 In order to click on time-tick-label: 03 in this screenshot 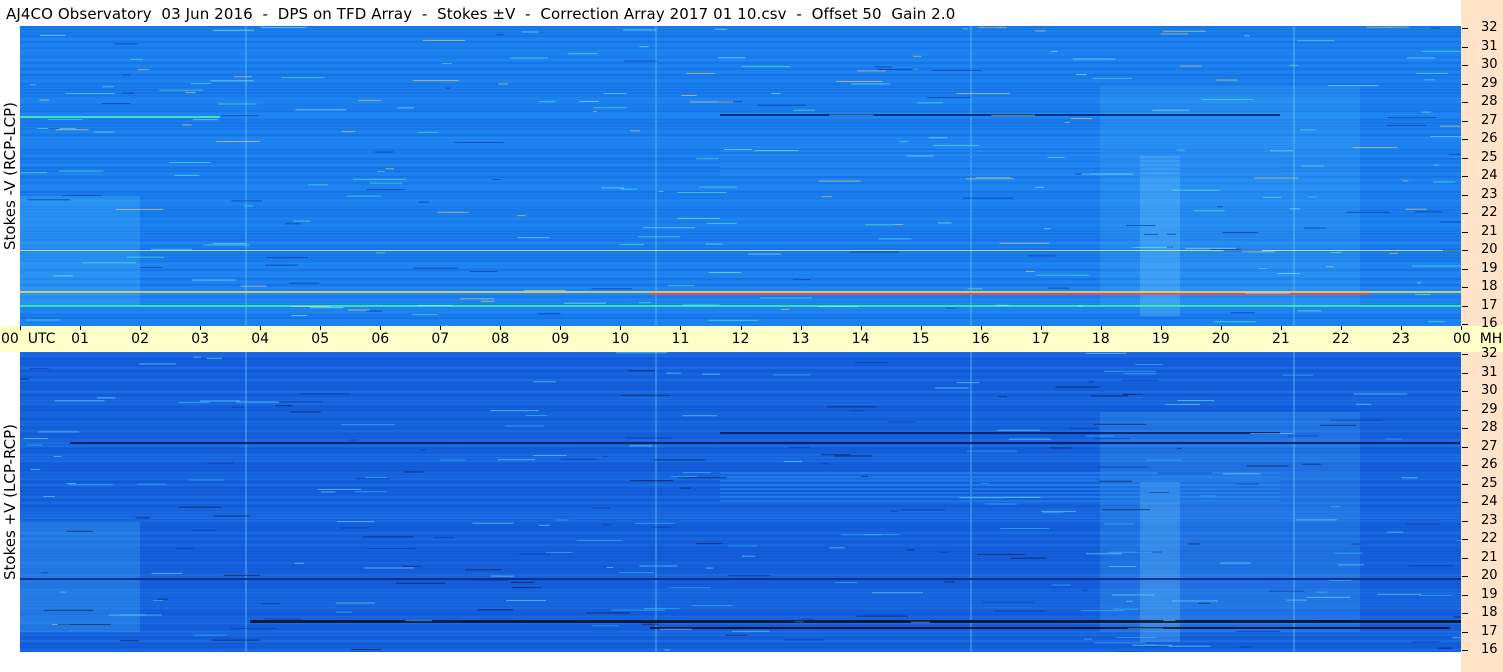, I will do `click(200, 339)`.